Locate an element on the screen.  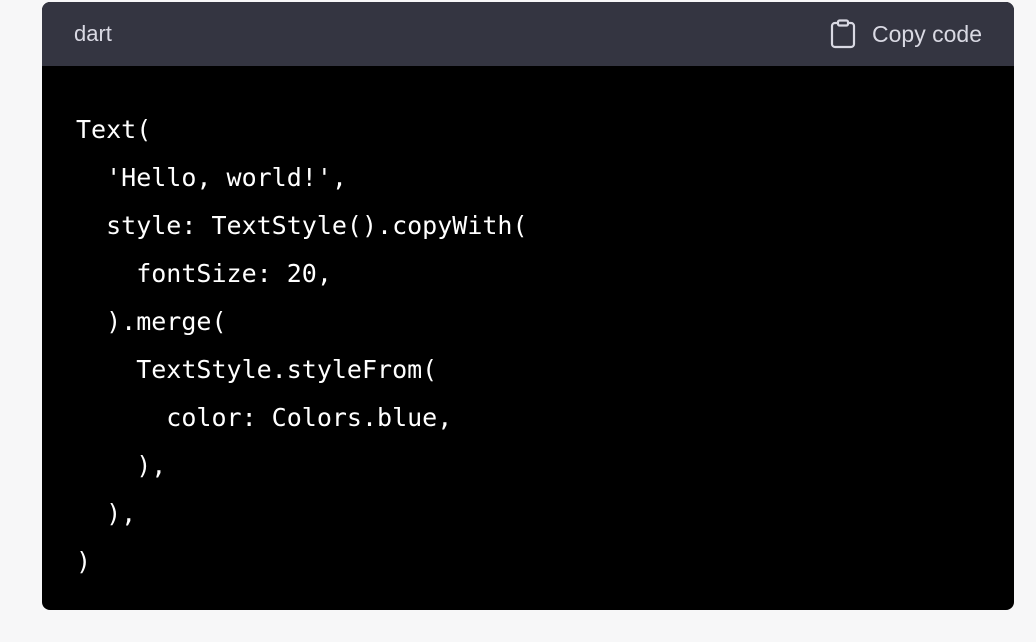
copy-code-button: Copy code is located at coordinates (906, 34).